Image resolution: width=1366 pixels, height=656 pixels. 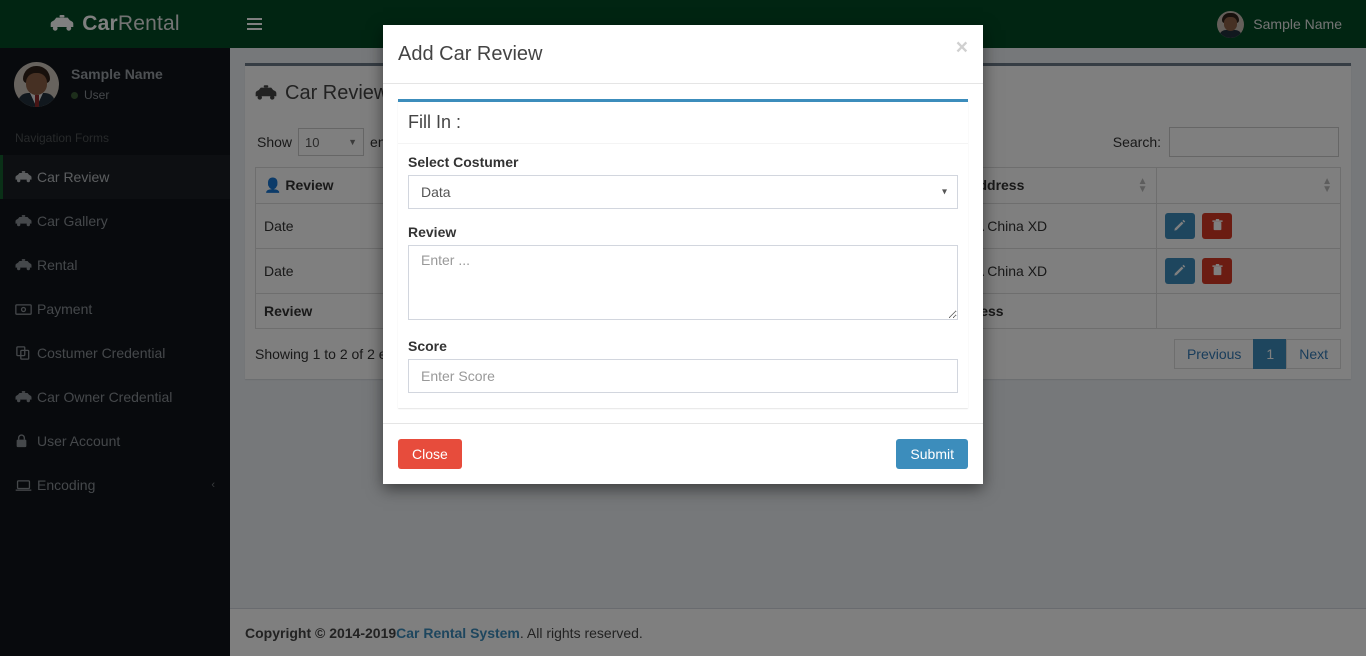 What do you see at coordinates (683, 376) in the screenshot?
I see `score-input` at bounding box center [683, 376].